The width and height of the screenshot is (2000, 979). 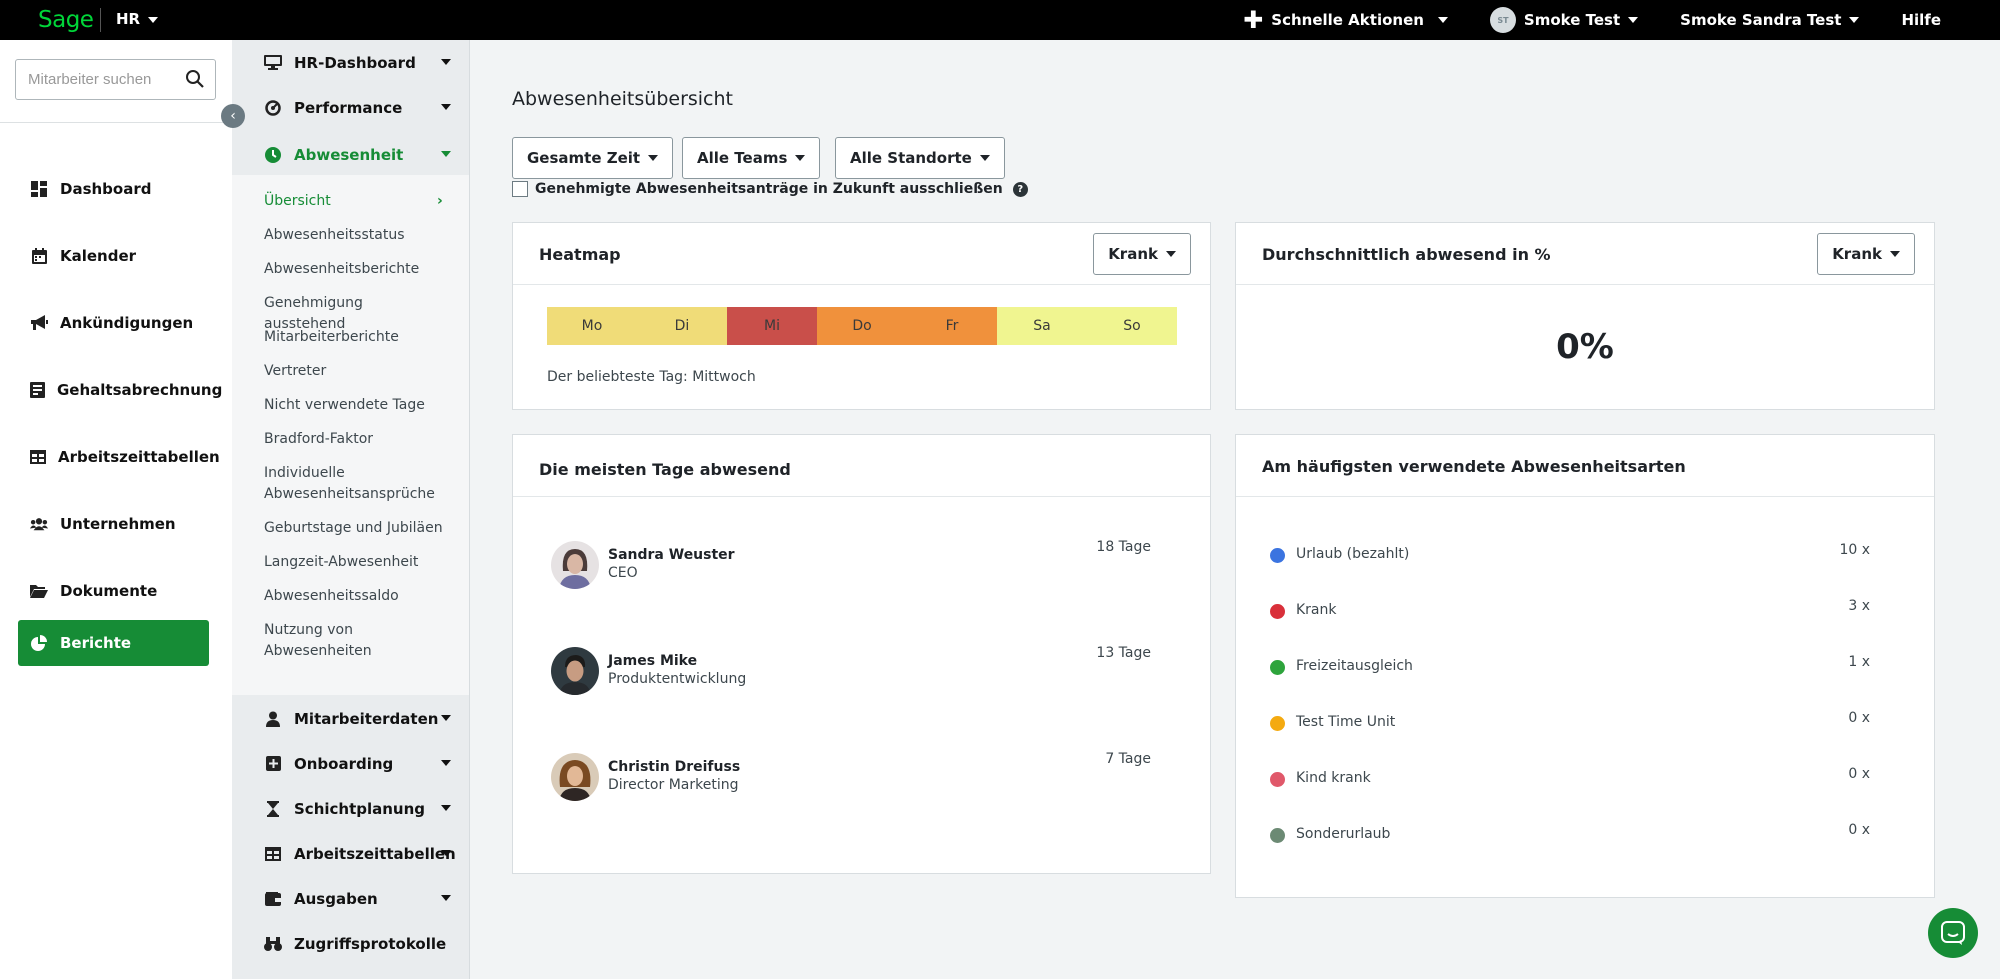 What do you see at coordinates (911, 158) in the screenshot?
I see `locations-filter-label: Alle Standorte` at bounding box center [911, 158].